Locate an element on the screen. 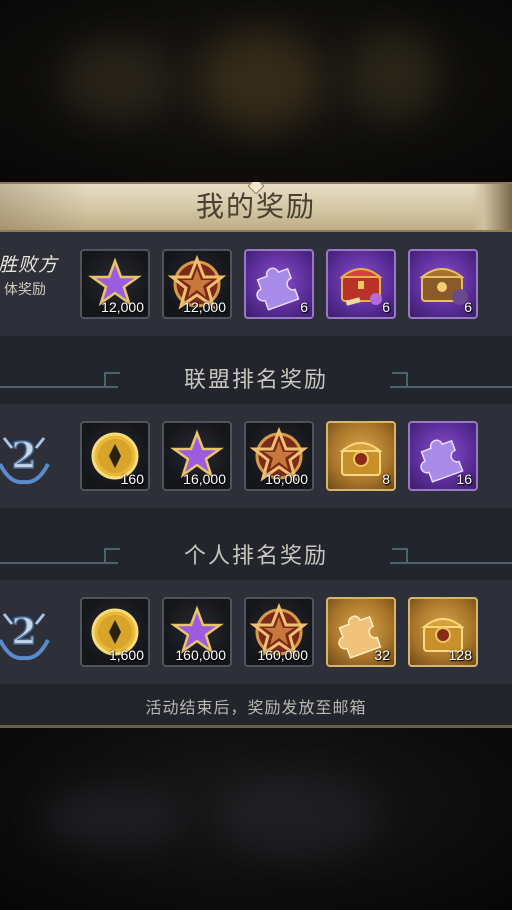  reward-quantity: 16 is located at coordinates (464, 479).